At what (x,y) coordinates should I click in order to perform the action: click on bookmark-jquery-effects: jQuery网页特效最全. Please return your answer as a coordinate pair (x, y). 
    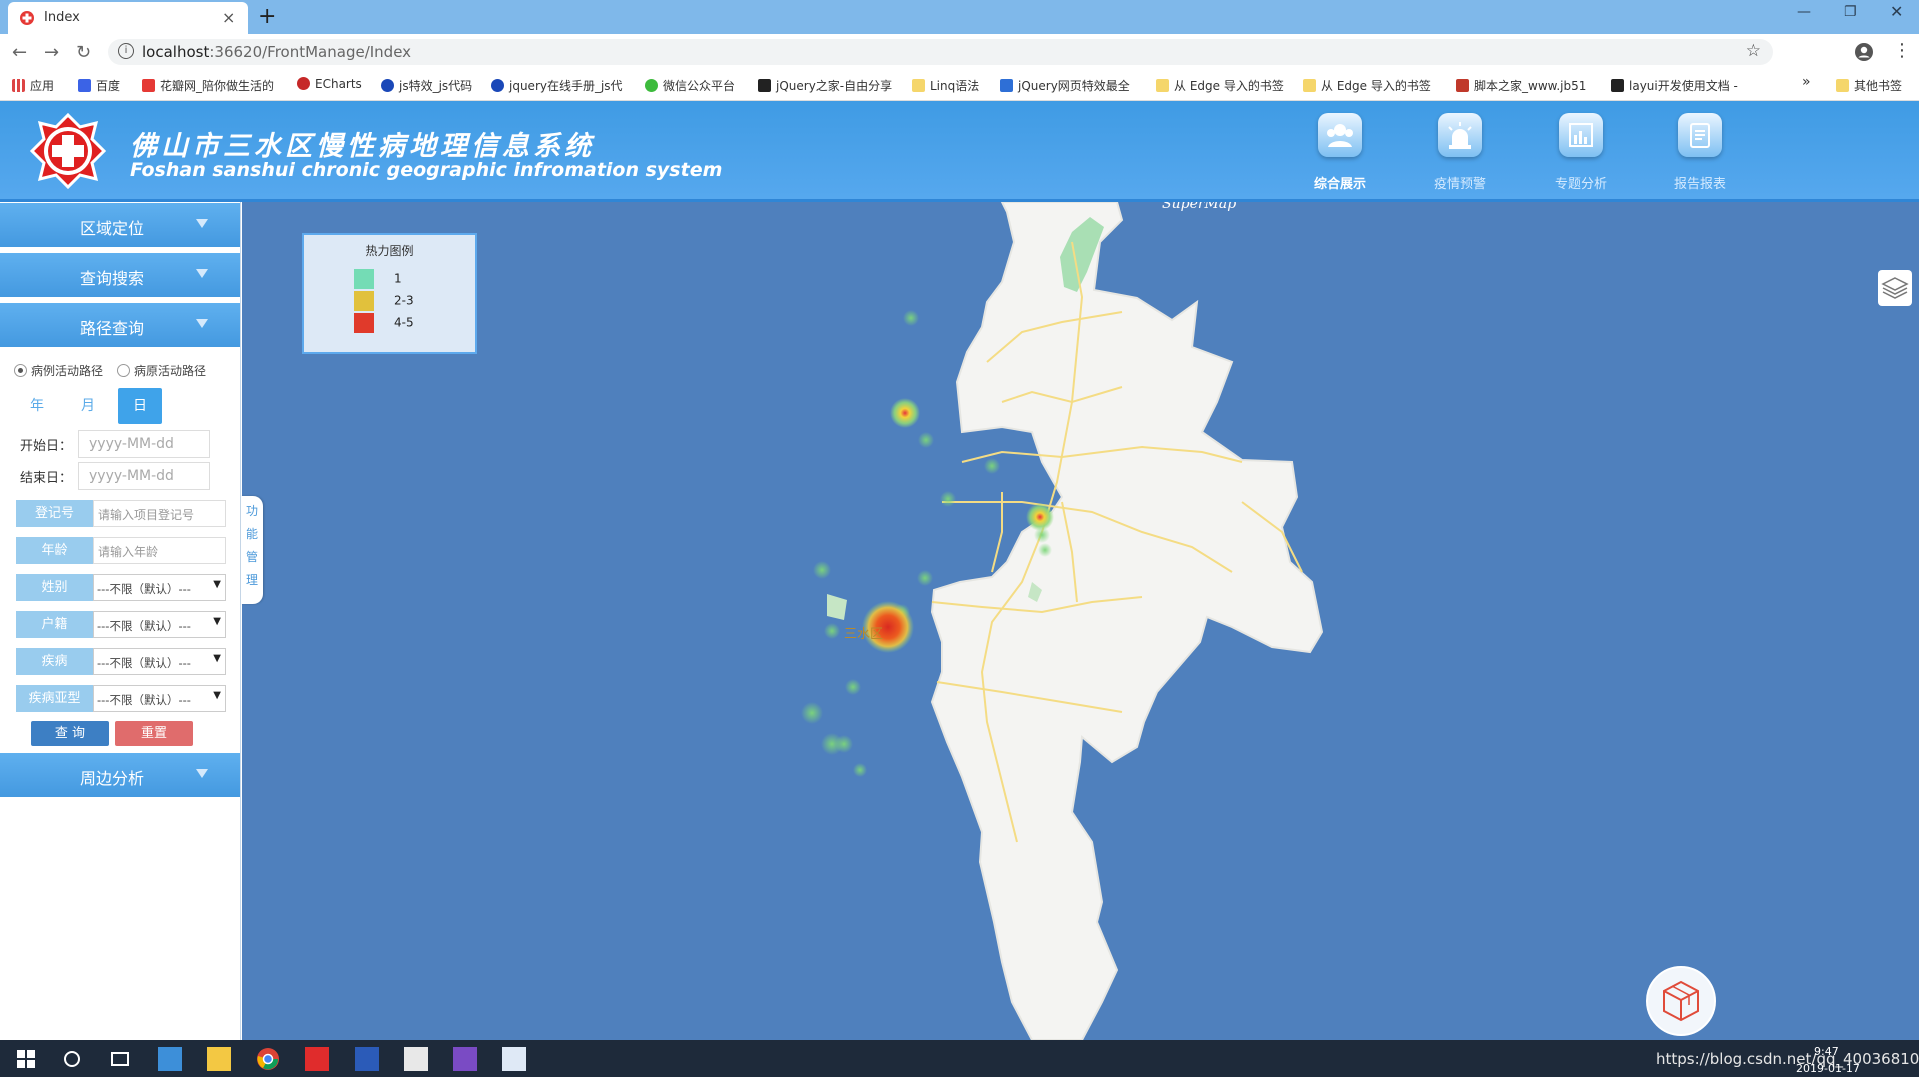
    Looking at the image, I should click on (1065, 85).